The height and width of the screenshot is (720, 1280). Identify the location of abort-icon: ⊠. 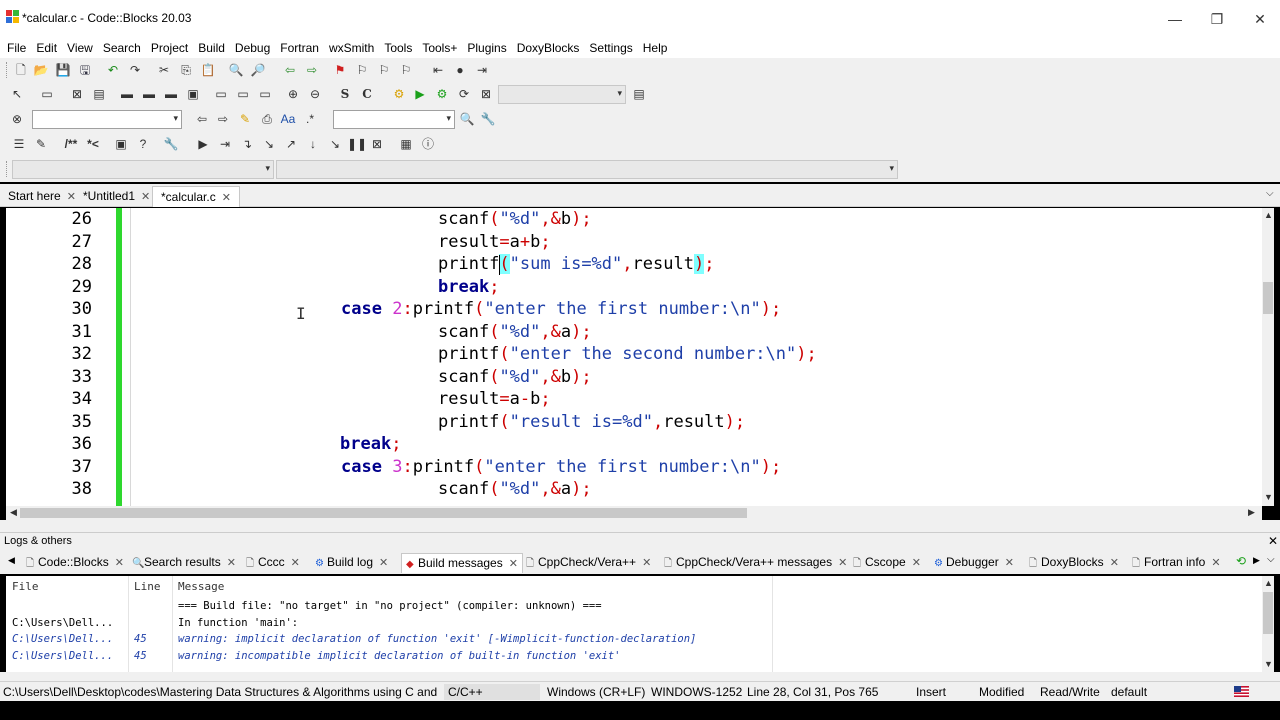
(486, 94).